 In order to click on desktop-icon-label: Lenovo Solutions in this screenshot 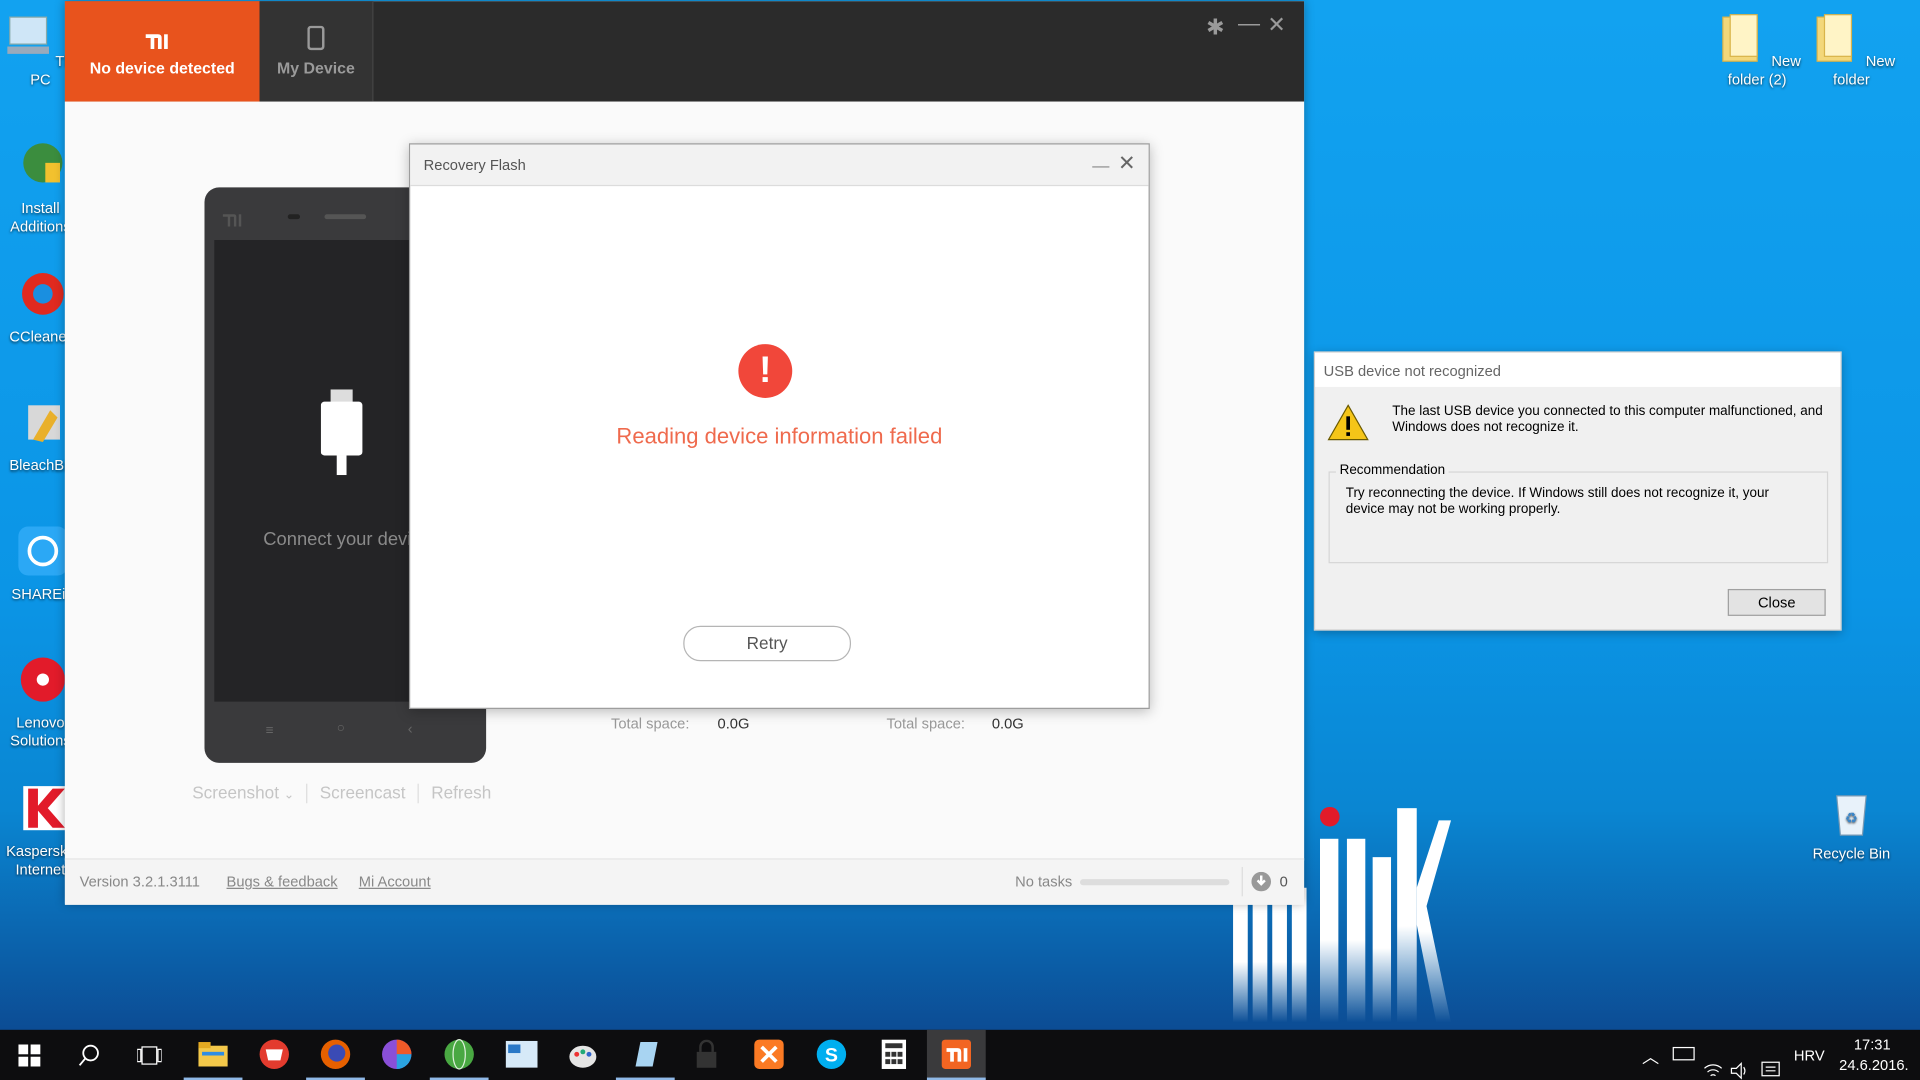, I will do `click(40, 731)`.